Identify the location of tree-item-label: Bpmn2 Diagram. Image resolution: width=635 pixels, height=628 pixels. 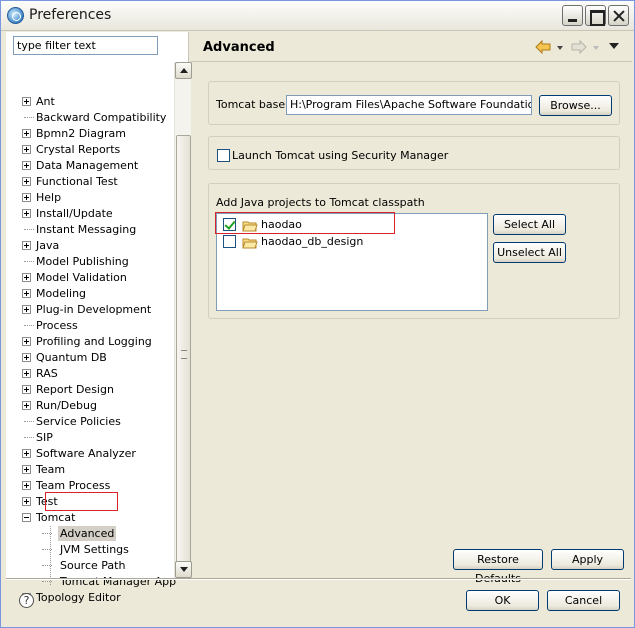
(81, 133).